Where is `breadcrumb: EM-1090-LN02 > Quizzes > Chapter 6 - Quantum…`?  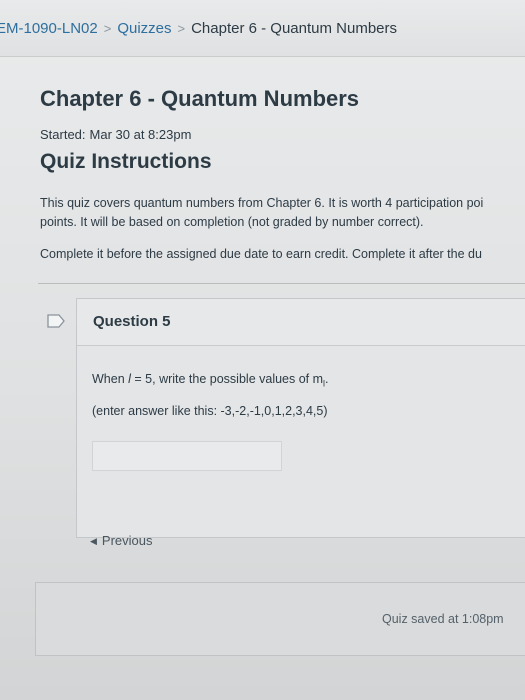
breadcrumb: EM-1090-LN02 > Quizzes > Chapter 6 - Quantum… is located at coordinates (198, 28).